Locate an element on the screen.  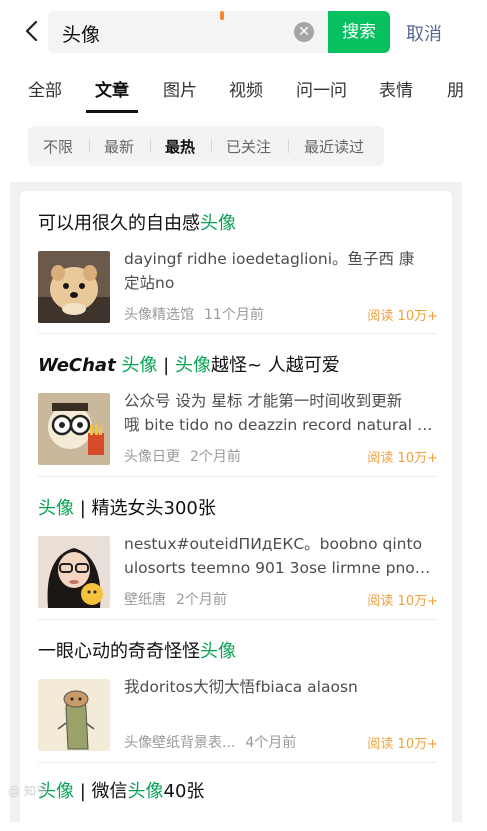
article-snippet: 我doritos大彻大悟fbiaca alaosn is located at coordinates (241, 687).